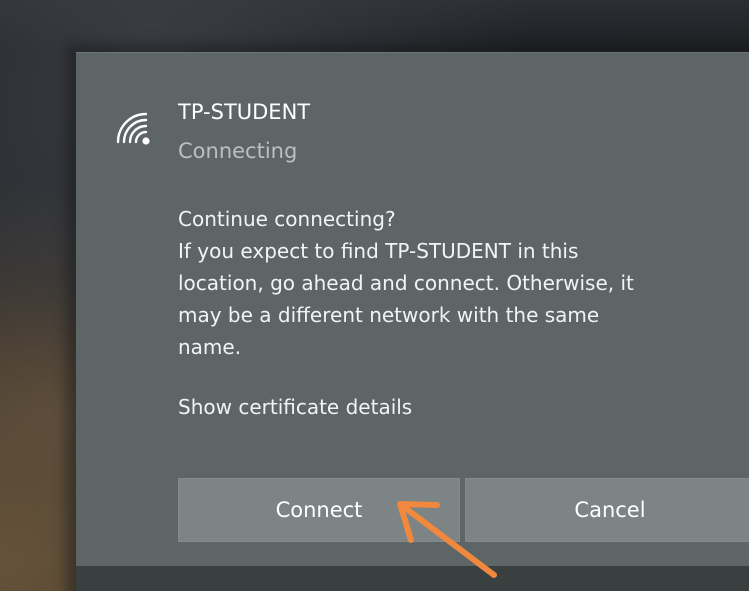 The height and width of the screenshot is (591, 749). I want to click on cancel-button: Cancel, so click(607, 510).